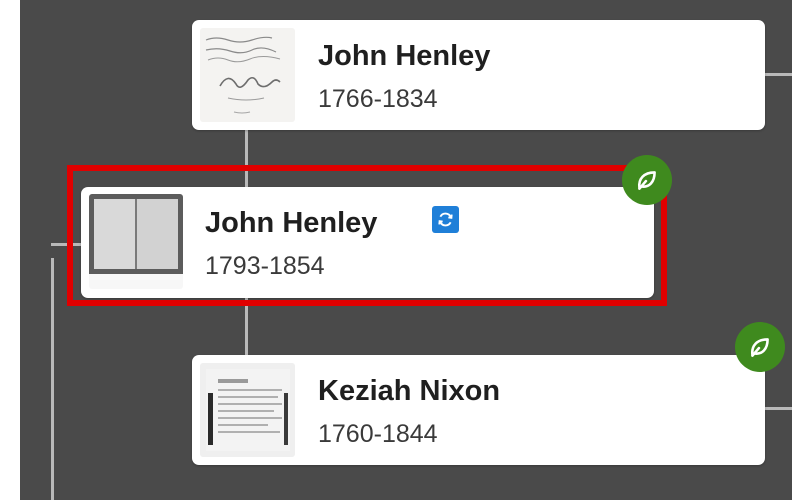 This screenshot has width=792, height=500. I want to click on connector-father-right, so click(778, 74).